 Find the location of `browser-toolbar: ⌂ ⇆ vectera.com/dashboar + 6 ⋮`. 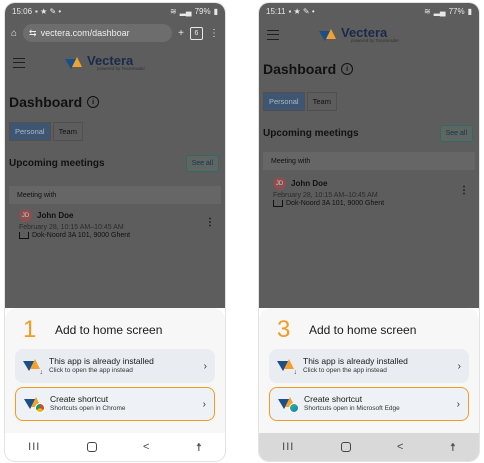

browser-toolbar: ⌂ ⇆ vectera.com/dashboar + 6 ⋮ is located at coordinates (115, 33).